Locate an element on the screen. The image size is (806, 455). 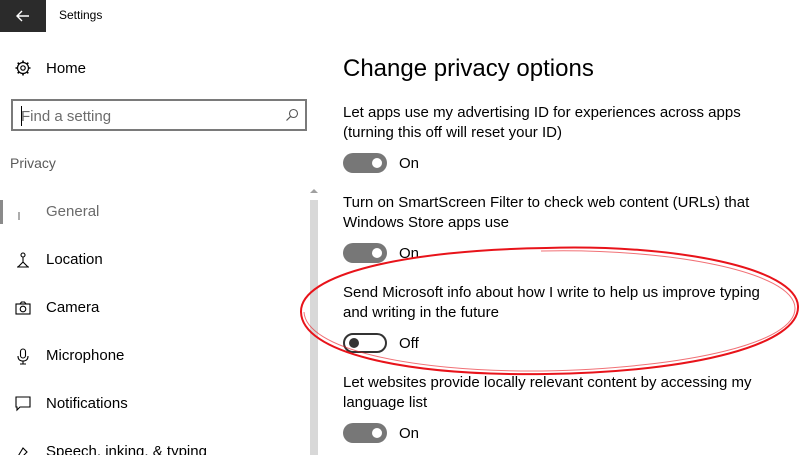
search-box is located at coordinates (159, 115).